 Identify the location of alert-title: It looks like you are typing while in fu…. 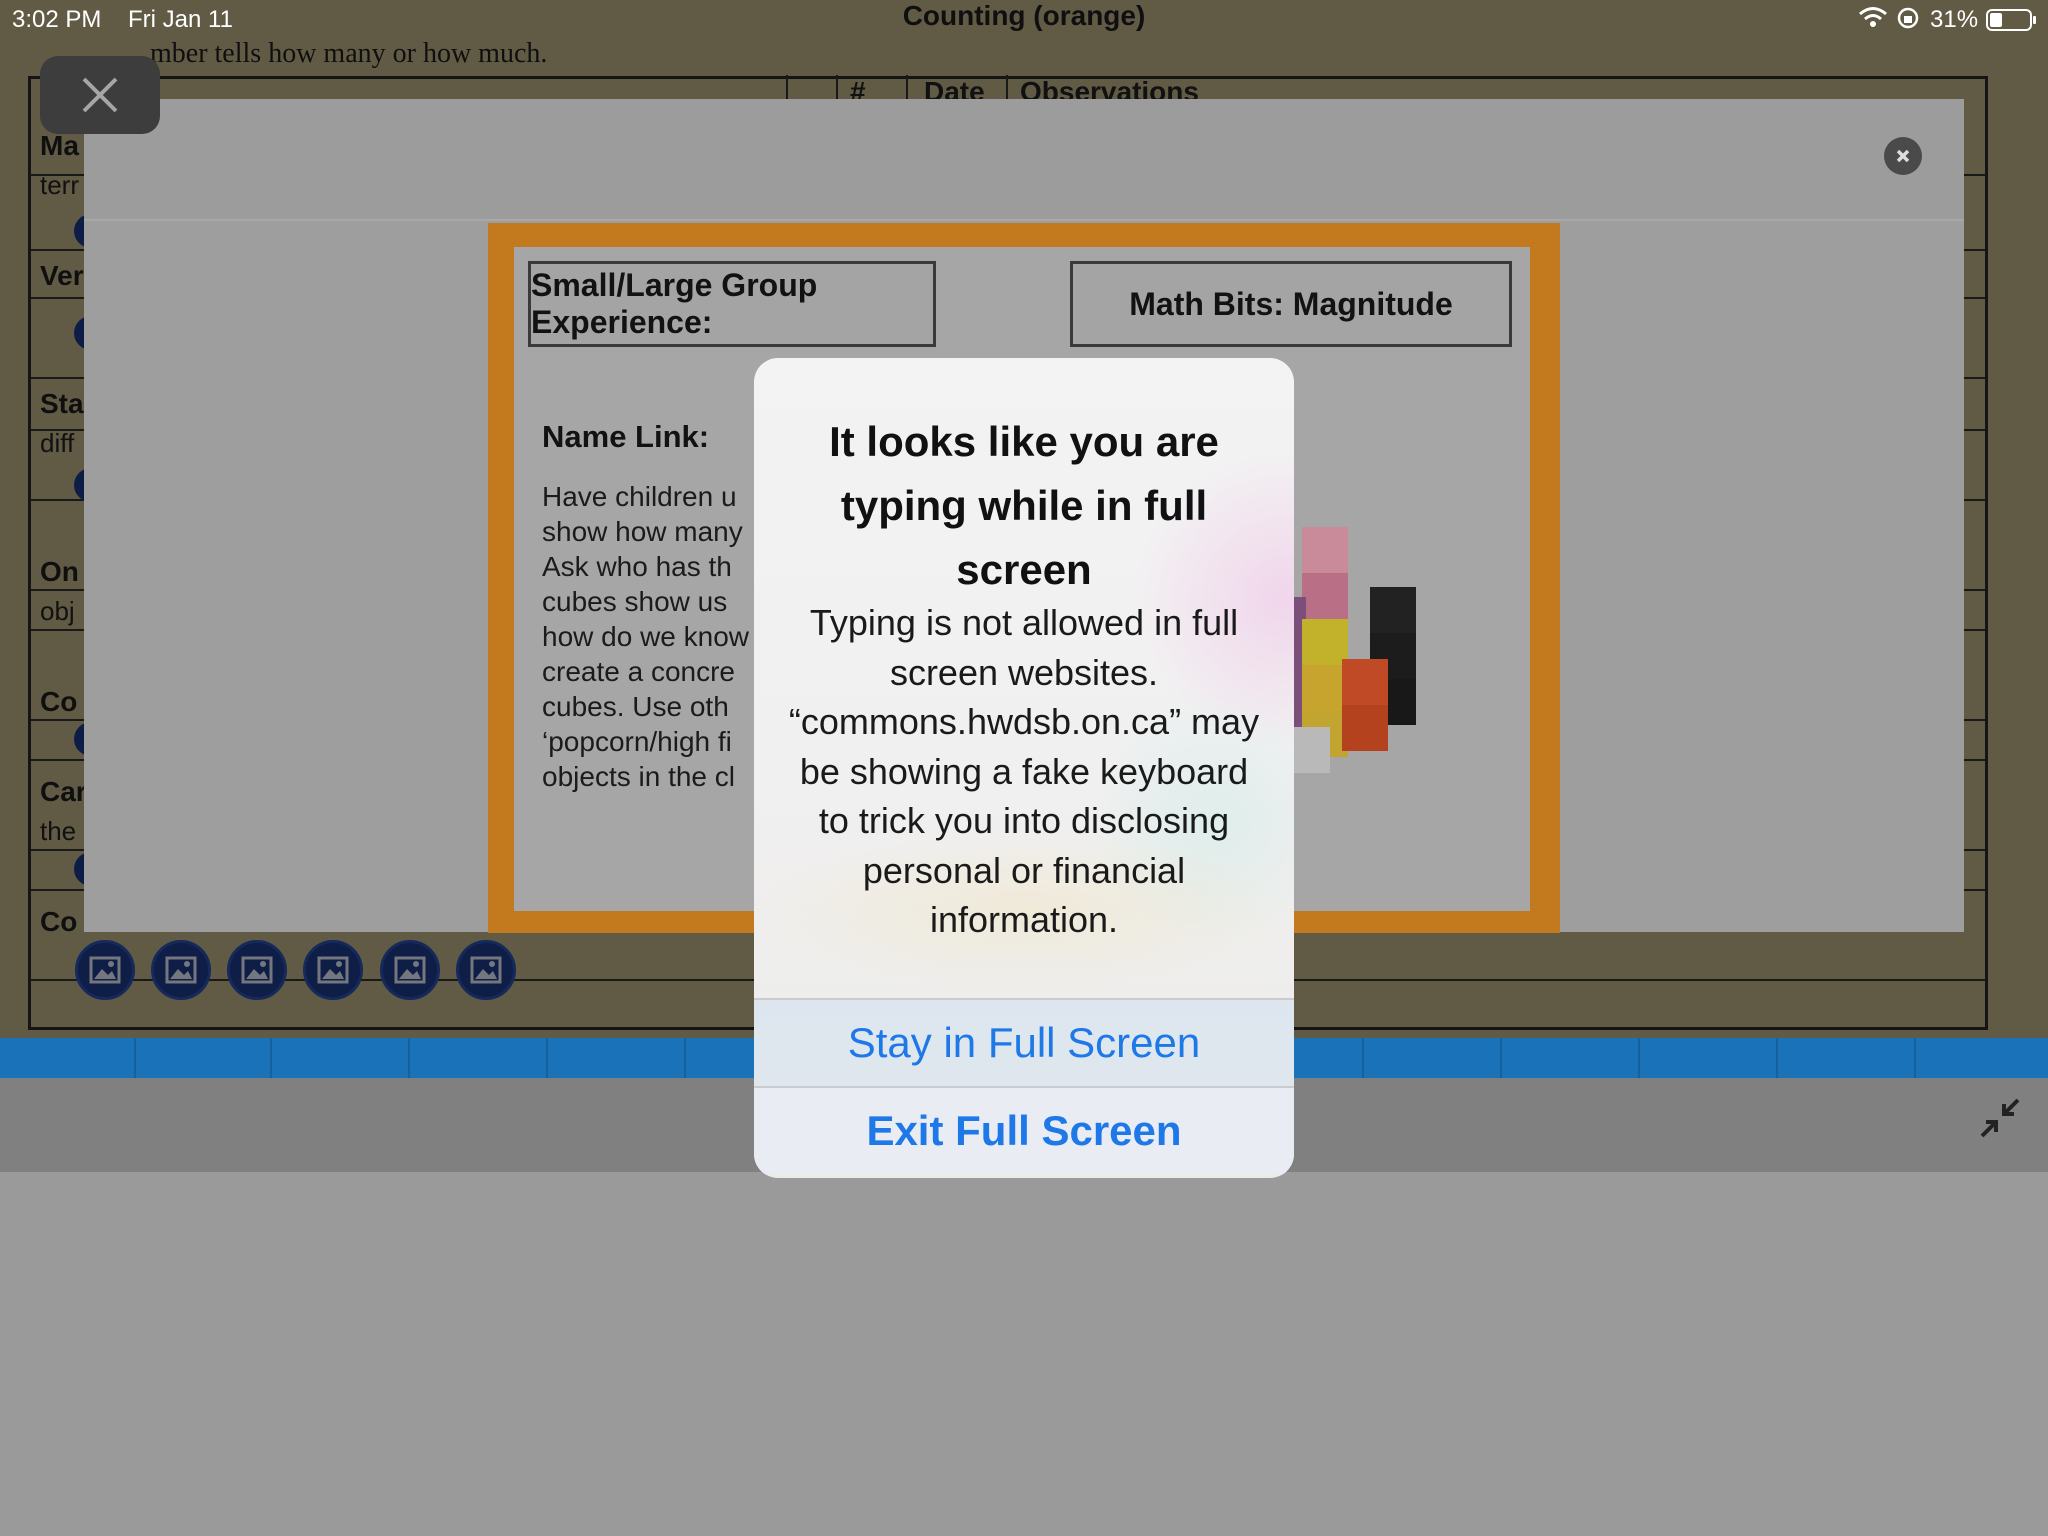
(1024, 505).